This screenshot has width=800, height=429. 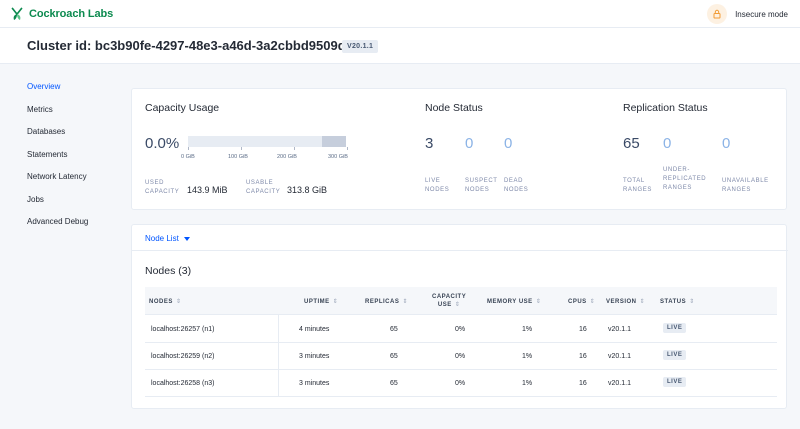 I want to click on column-header-nodes: NODES ⇕, so click(x=165, y=302).